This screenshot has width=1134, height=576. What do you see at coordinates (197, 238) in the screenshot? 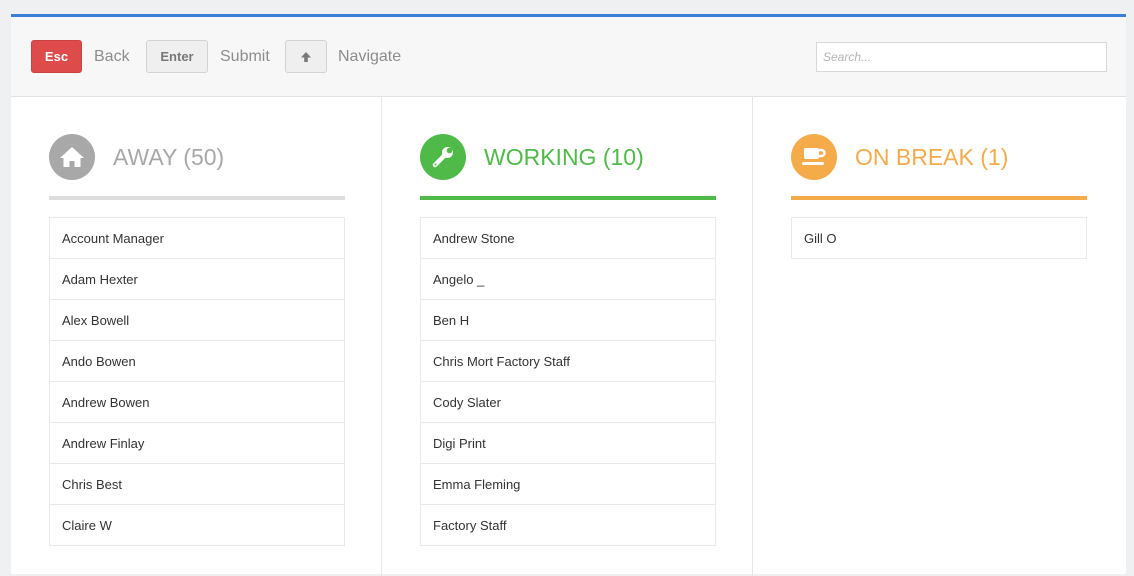
I see `list-item: Account Manager` at bounding box center [197, 238].